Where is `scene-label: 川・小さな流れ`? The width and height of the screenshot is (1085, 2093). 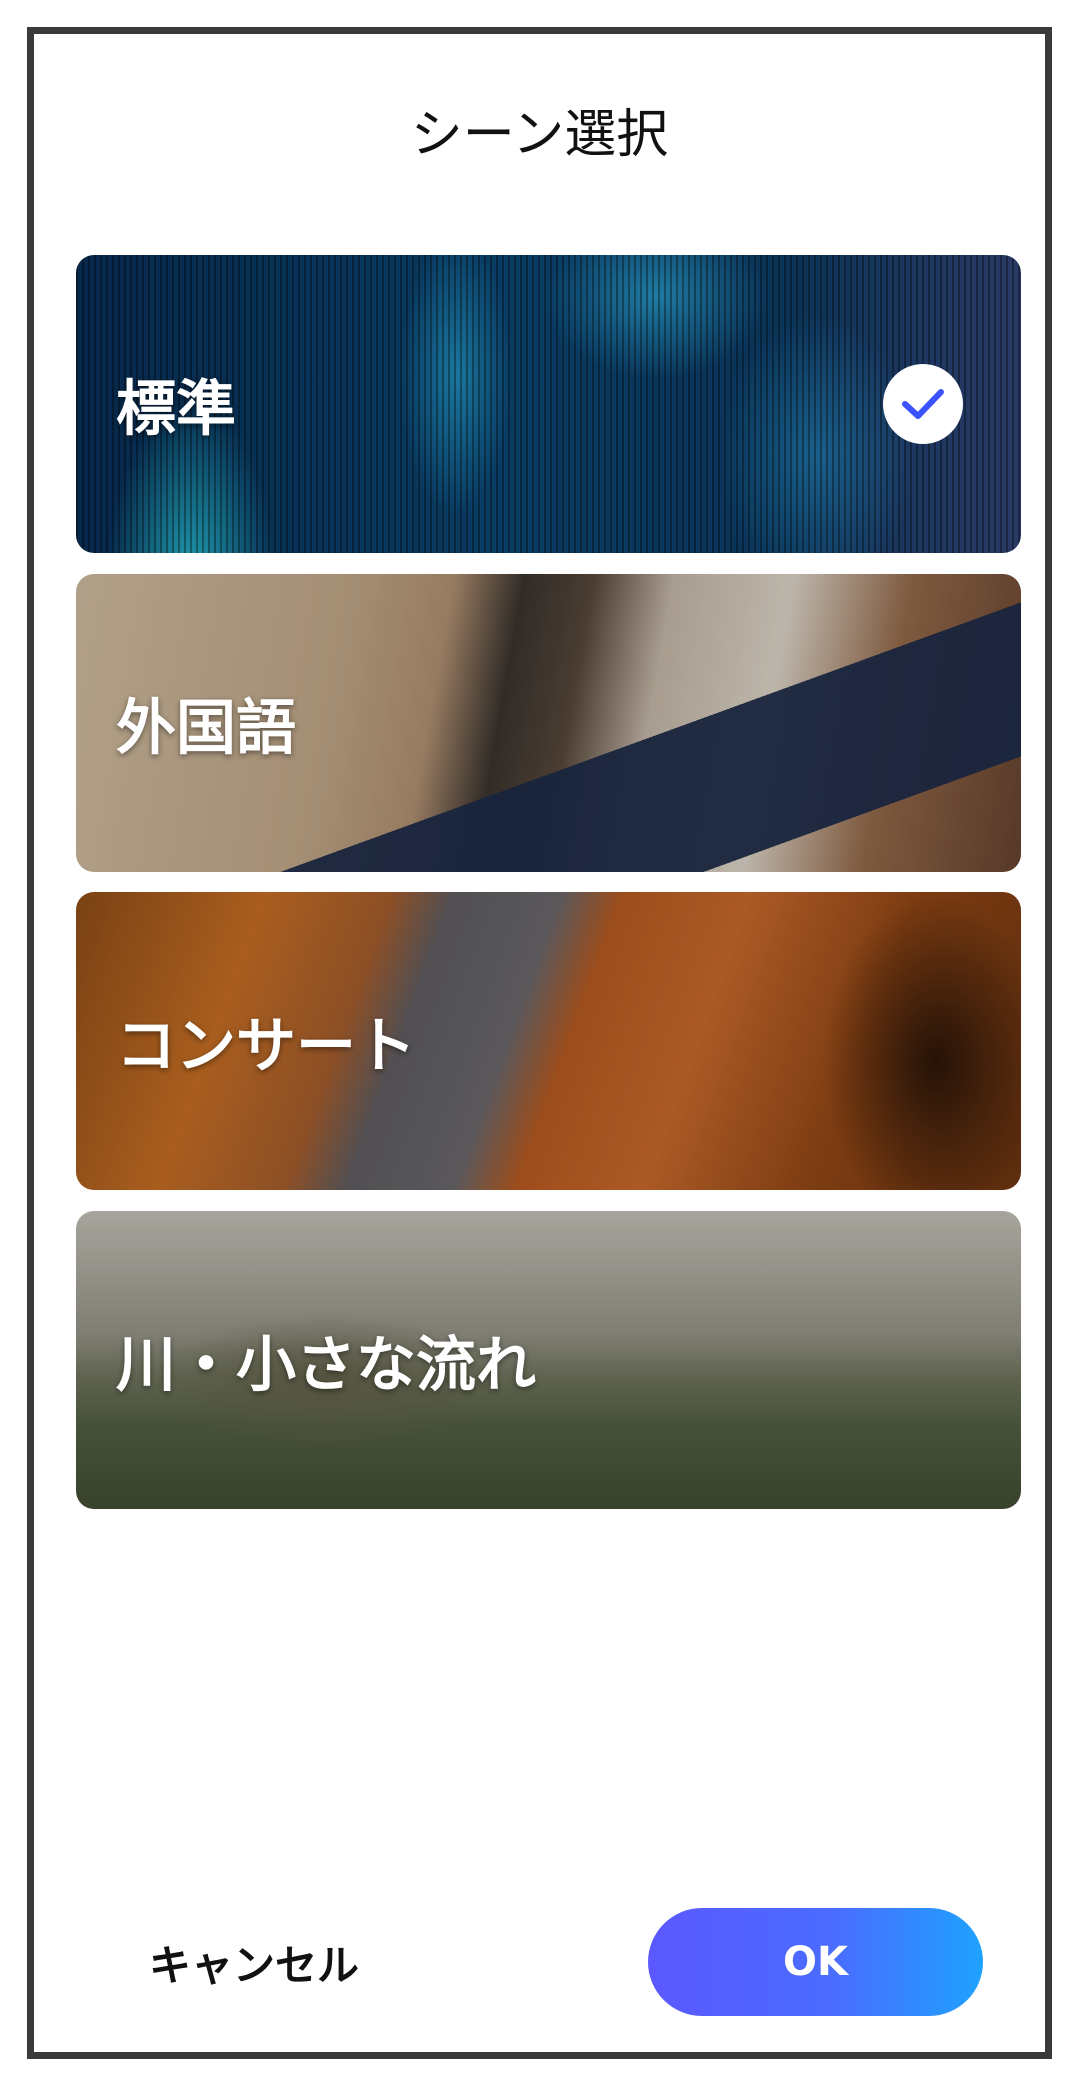
scene-label: 川・小さな流れ is located at coordinates (326, 1365).